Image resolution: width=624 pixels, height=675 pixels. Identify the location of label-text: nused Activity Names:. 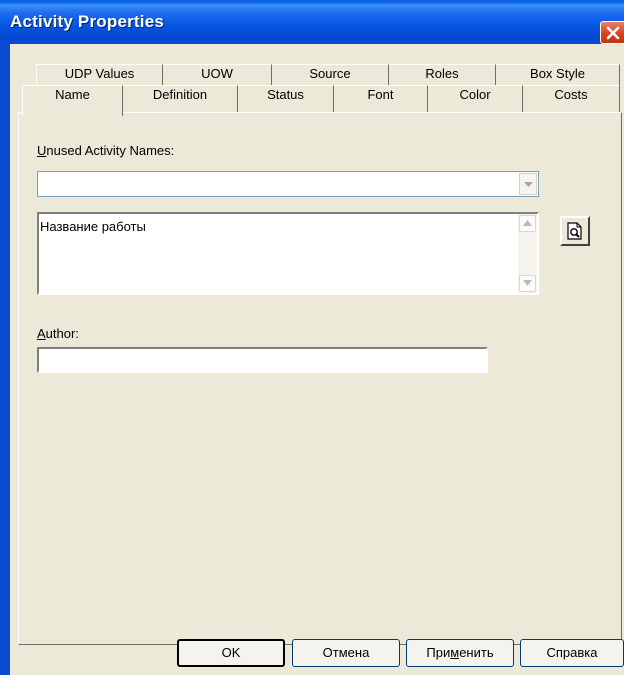
(110, 150).